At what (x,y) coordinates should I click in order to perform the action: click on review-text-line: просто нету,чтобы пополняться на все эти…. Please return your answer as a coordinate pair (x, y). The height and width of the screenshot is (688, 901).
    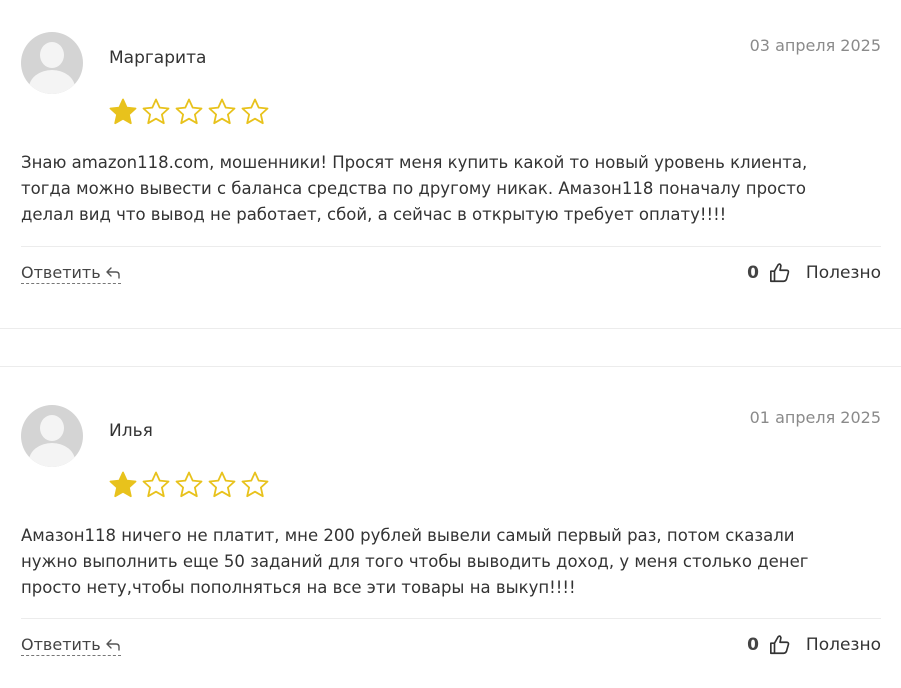
    Looking at the image, I should click on (298, 587).